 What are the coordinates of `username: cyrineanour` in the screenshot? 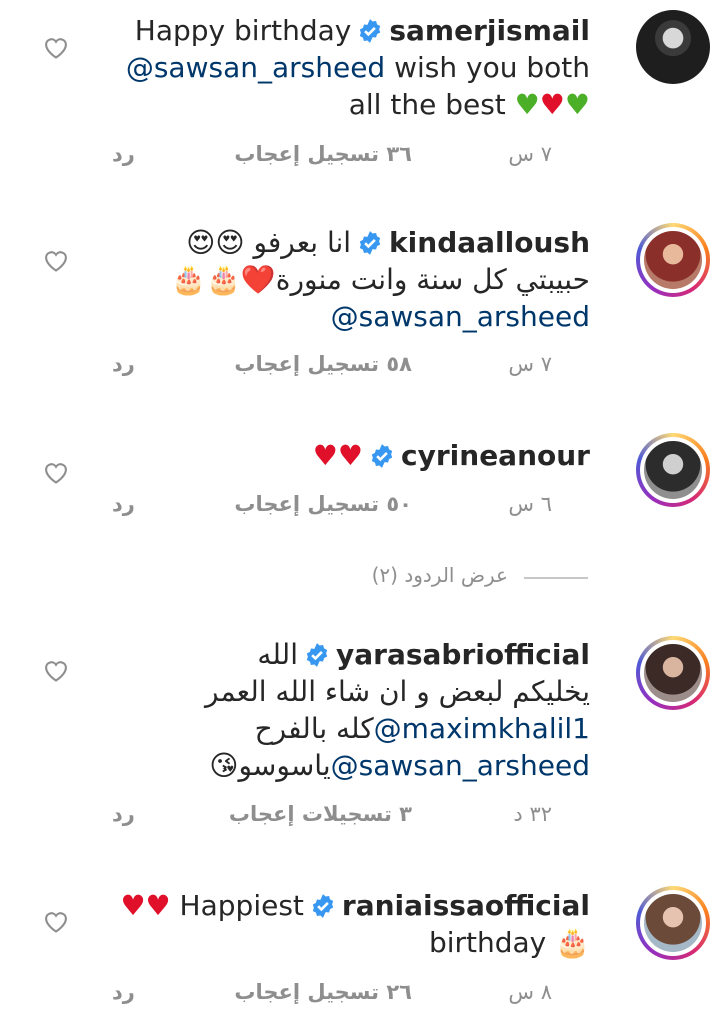 It's located at (495, 455).